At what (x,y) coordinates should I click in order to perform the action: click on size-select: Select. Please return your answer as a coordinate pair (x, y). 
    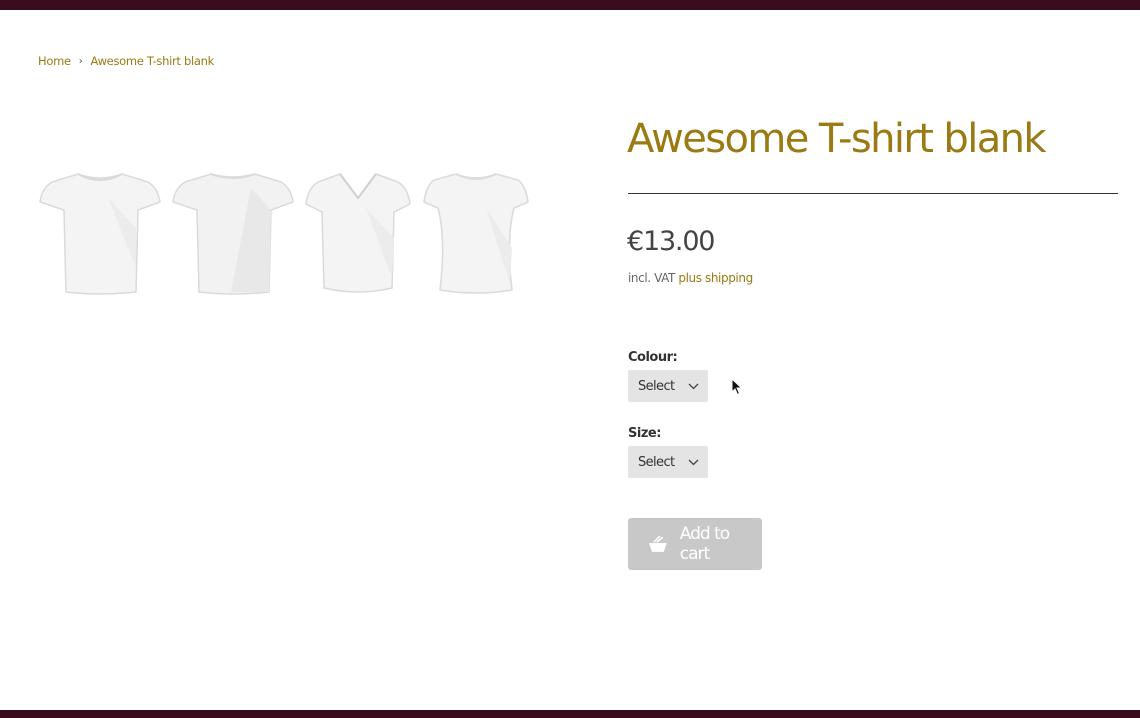
    Looking at the image, I should click on (668, 462).